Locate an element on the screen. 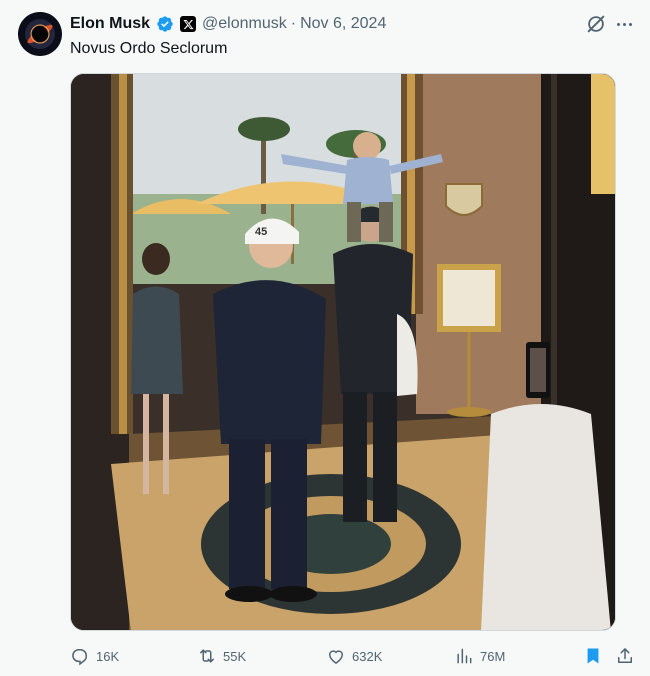 This screenshot has height=676, width=650. like-button: 632K is located at coordinates (354, 656).